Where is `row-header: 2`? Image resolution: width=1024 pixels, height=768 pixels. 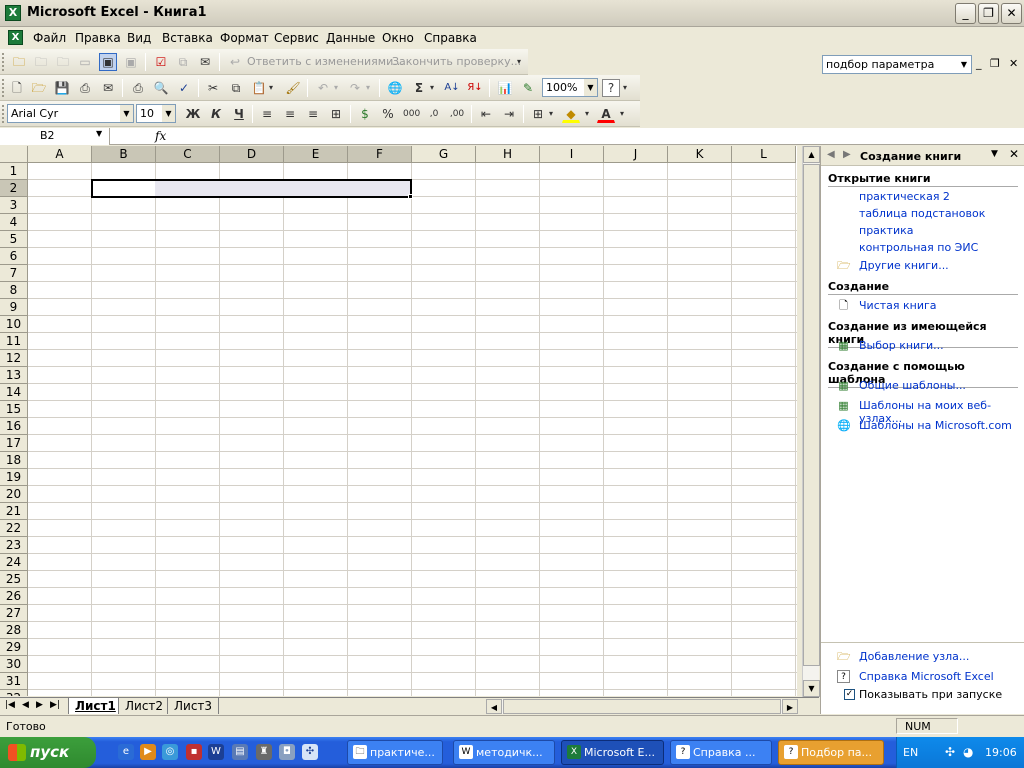
row-header: 2 is located at coordinates (14, 188).